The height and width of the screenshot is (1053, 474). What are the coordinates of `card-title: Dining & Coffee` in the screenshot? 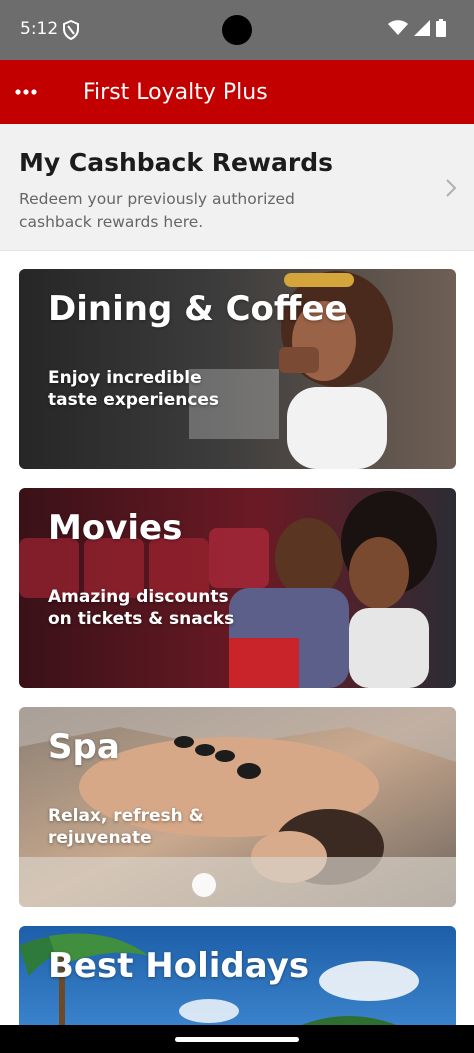 It's located at (198, 309).